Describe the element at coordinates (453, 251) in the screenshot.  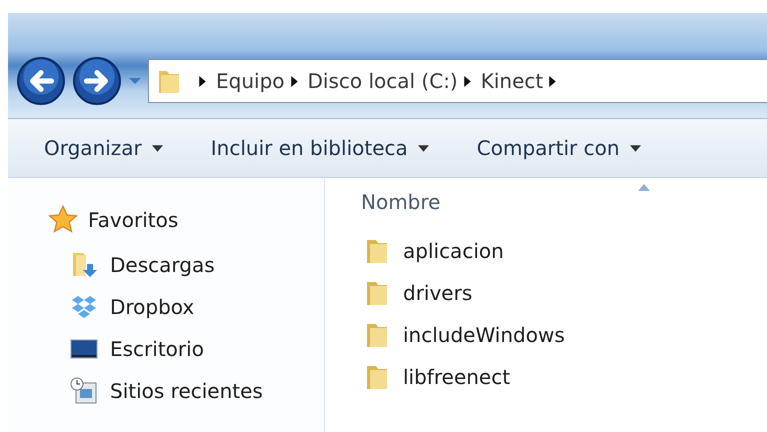
I see `folder-name: aplicacion` at that location.